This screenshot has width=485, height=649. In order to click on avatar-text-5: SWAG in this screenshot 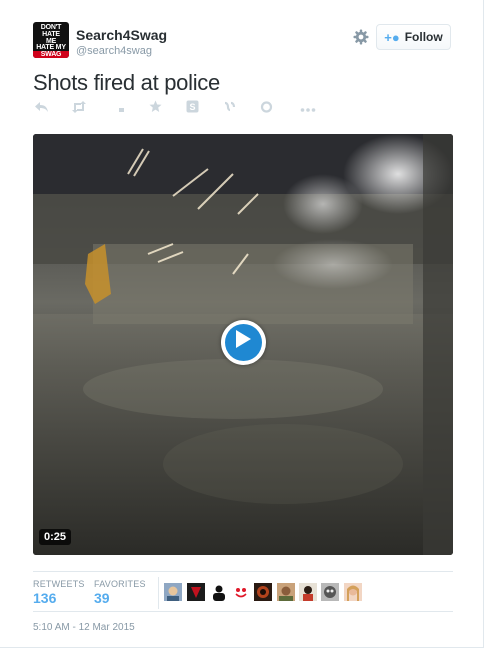, I will do `click(51, 54)`.